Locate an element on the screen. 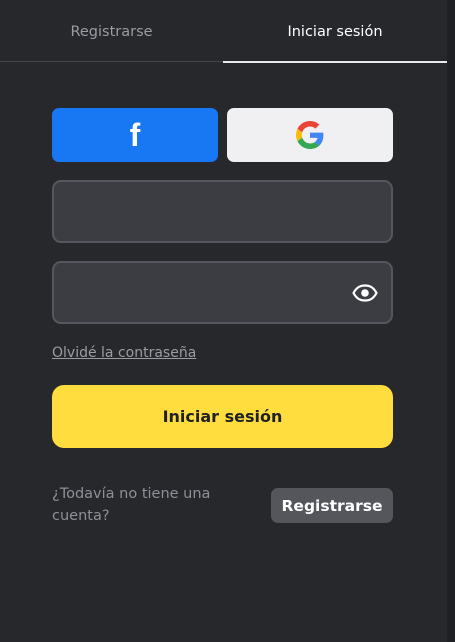 This screenshot has width=455, height=642. tab-login: Iniciar sesión is located at coordinates (335, 31).